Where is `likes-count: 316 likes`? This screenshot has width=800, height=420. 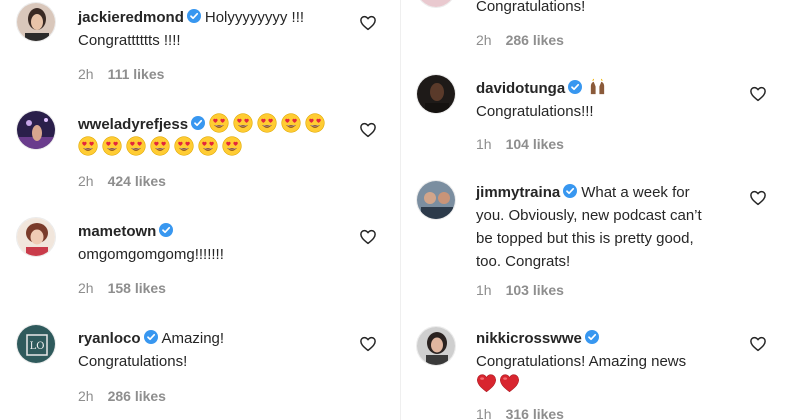 likes-count: 316 likes is located at coordinates (535, 413).